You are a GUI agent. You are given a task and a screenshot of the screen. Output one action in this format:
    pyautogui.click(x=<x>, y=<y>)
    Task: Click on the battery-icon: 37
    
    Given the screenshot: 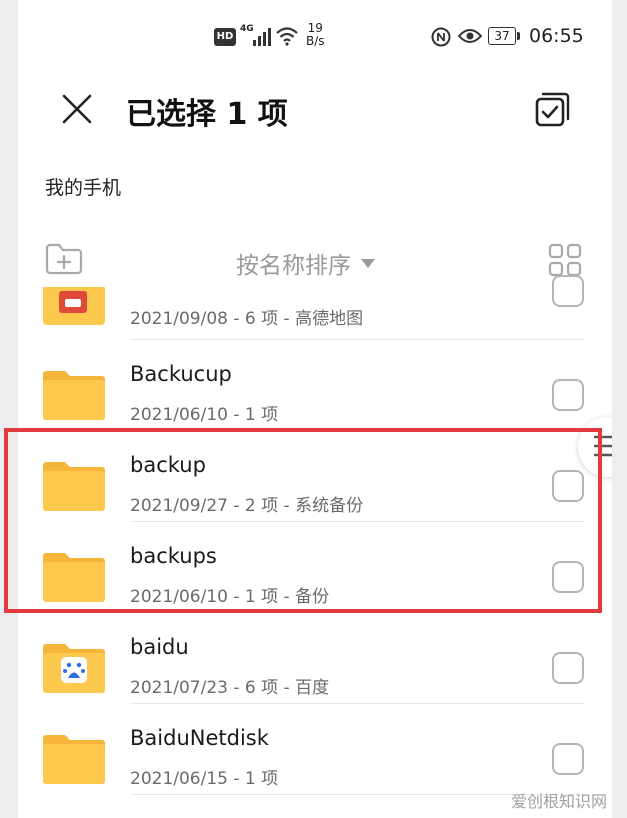 What is the action you would take?
    pyautogui.click(x=505, y=36)
    